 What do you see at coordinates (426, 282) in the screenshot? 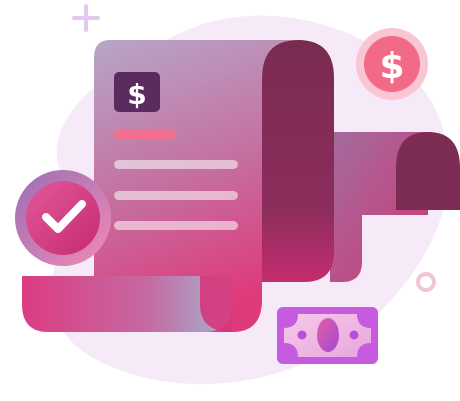
I see `small-ring-icon` at bounding box center [426, 282].